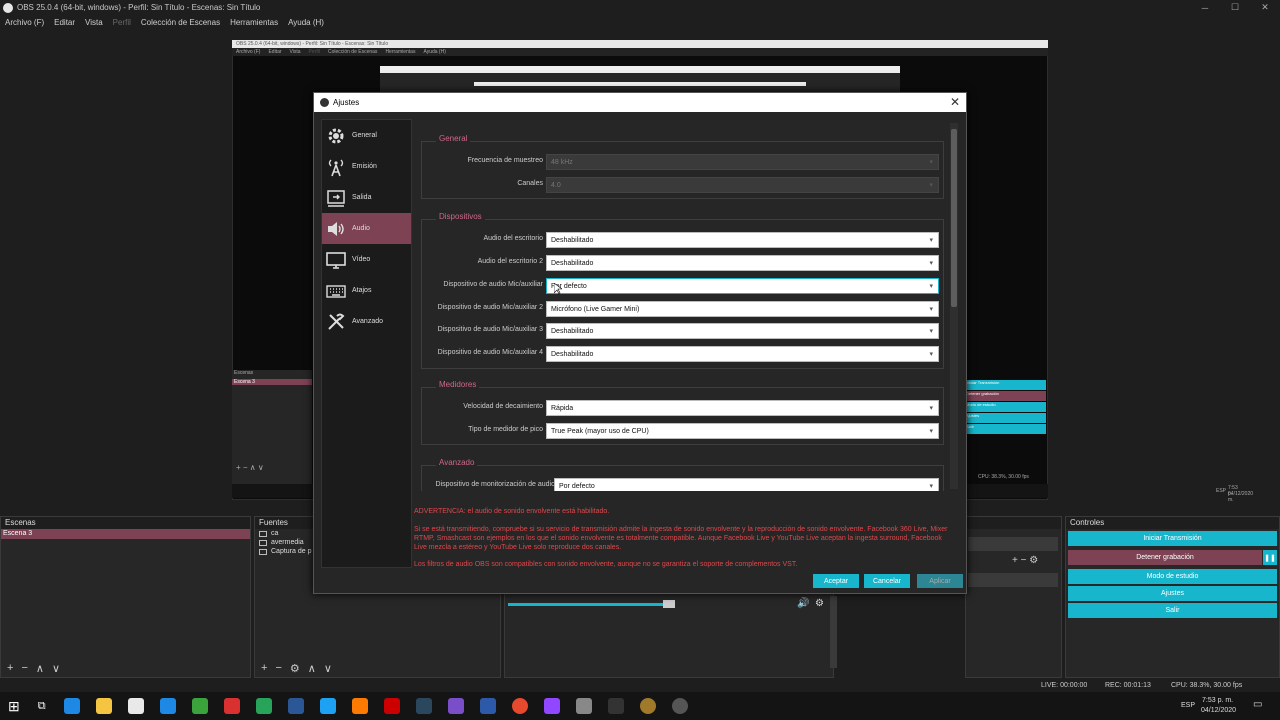 The height and width of the screenshot is (720, 1280). Describe the element at coordinates (742, 162) in the screenshot. I see `sample-rate-select: 48 kHz` at that location.